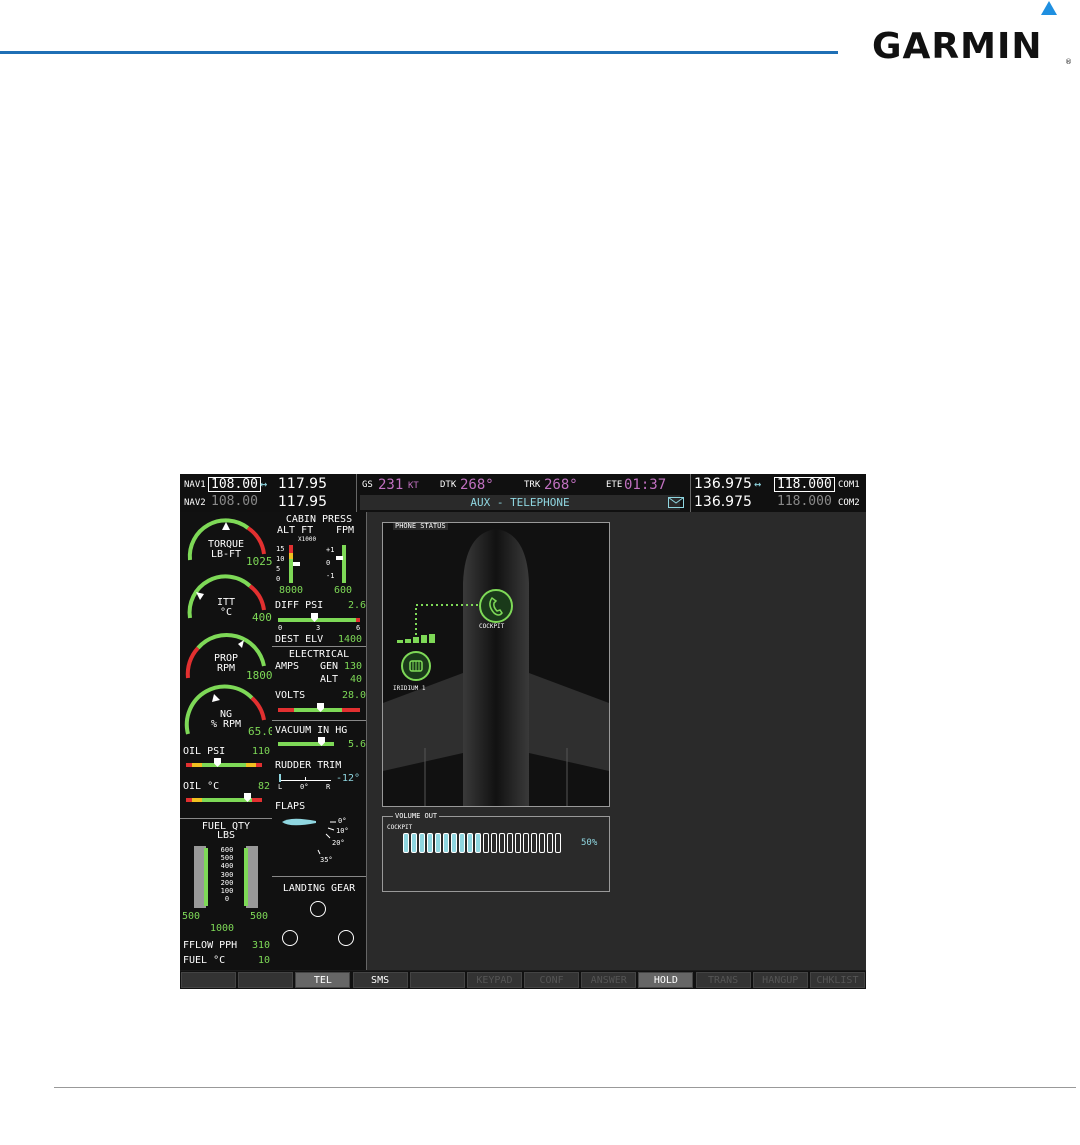  What do you see at coordinates (494, 980) in the screenshot?
I see `softkey-keypad: KEYPAD` at bounding box center [494, 980].